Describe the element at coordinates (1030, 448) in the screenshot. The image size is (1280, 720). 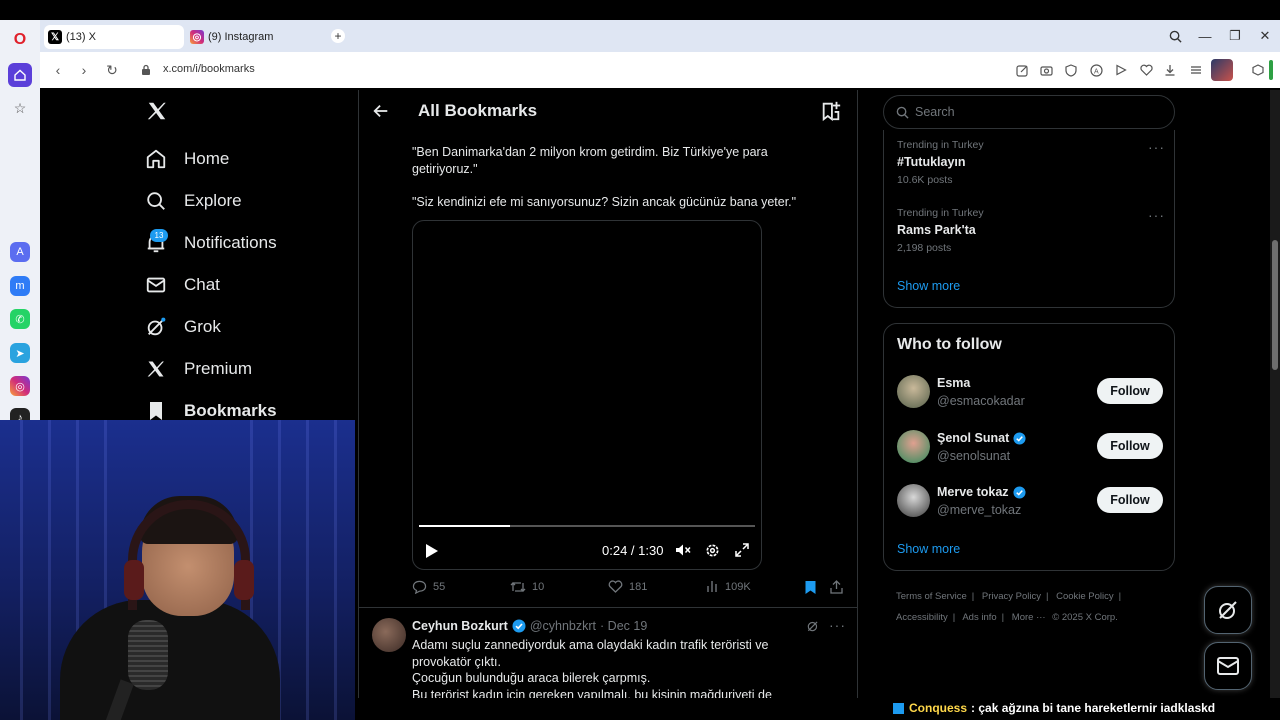
I see `follow-suggestion: Şenol Sunat @senolsunat Follow` at that location.